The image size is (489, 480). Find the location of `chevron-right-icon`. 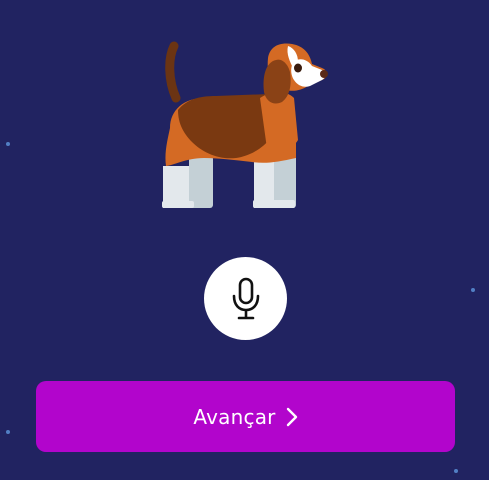

chevron-right-icon is located at coordinates (292, 417).